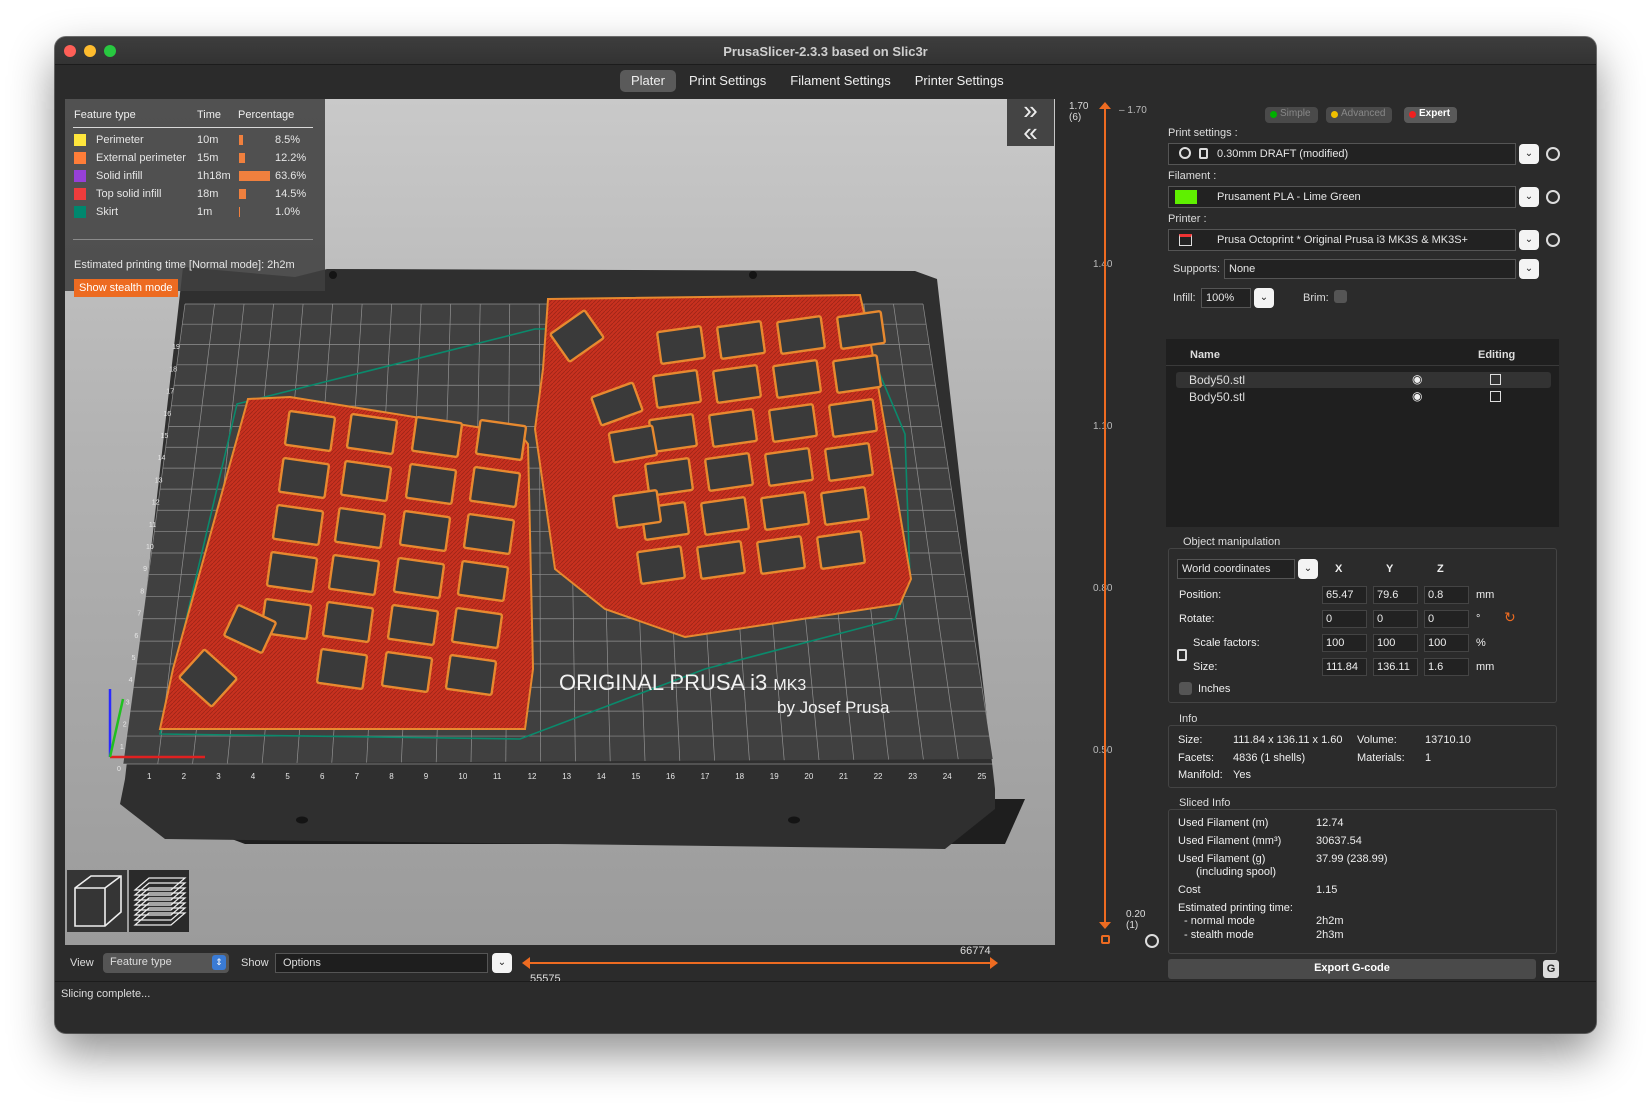 The width and height of the screenshot is (1651, 1107). I want to click on scale-y-input: 100, so click(1395, 643).